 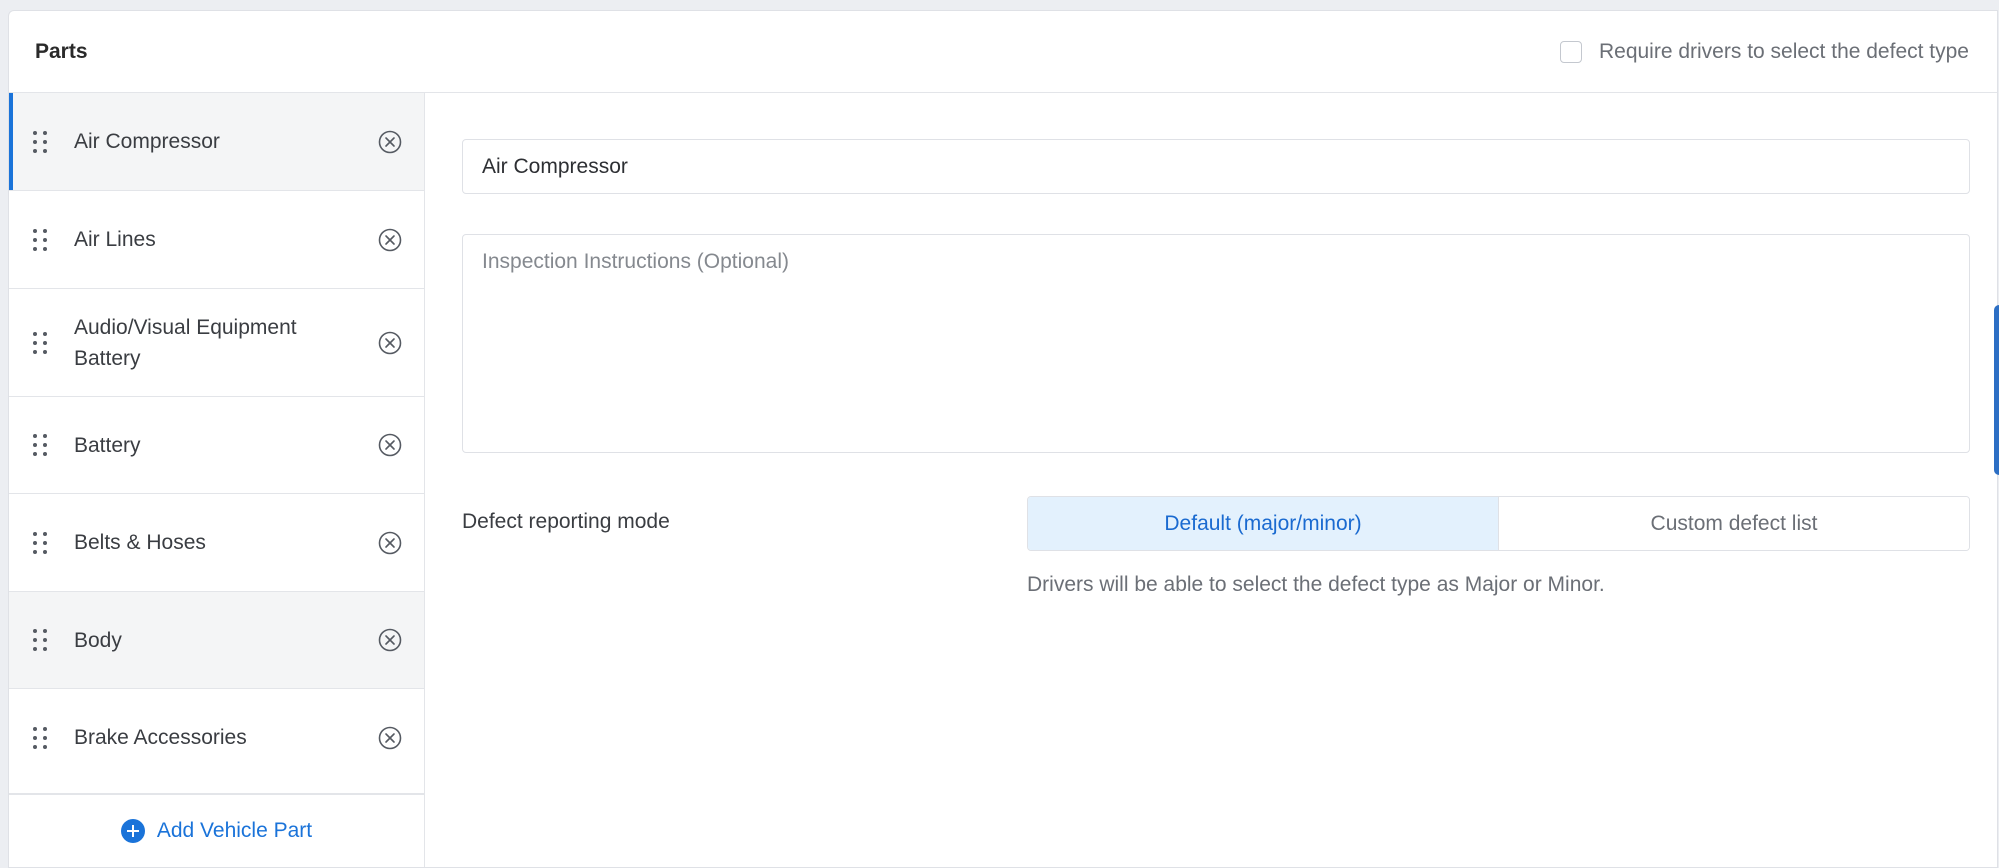 I want to click on plus-circle-icon, so click(x=132, y=831).